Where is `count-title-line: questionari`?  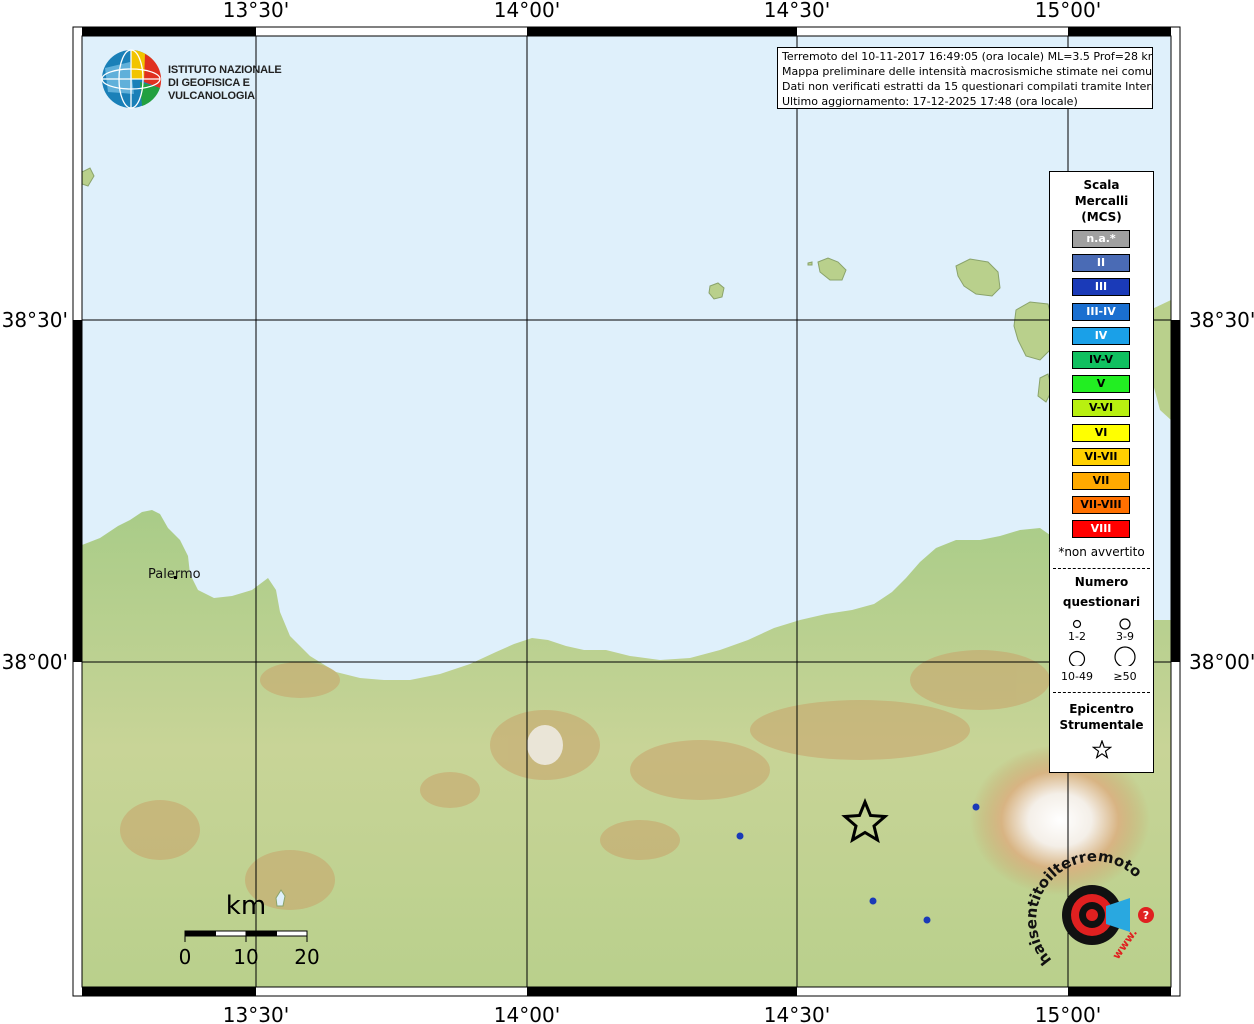
count-title-line: questionari is located at coordinates (1101, 602).